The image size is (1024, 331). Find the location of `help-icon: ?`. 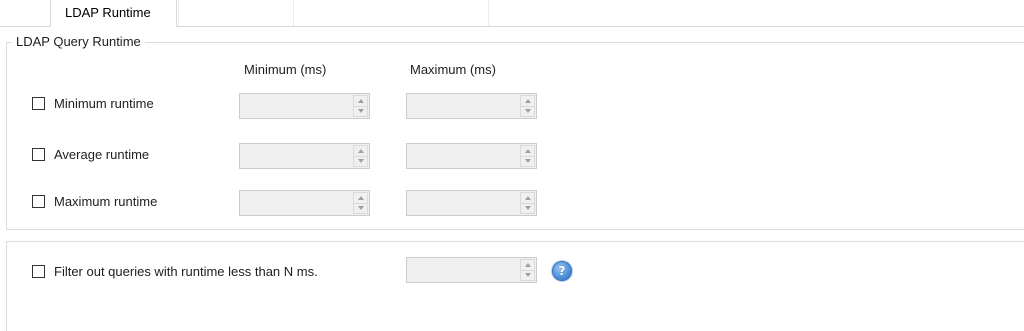

help-icon: ? is located at coordinates (562, 271).